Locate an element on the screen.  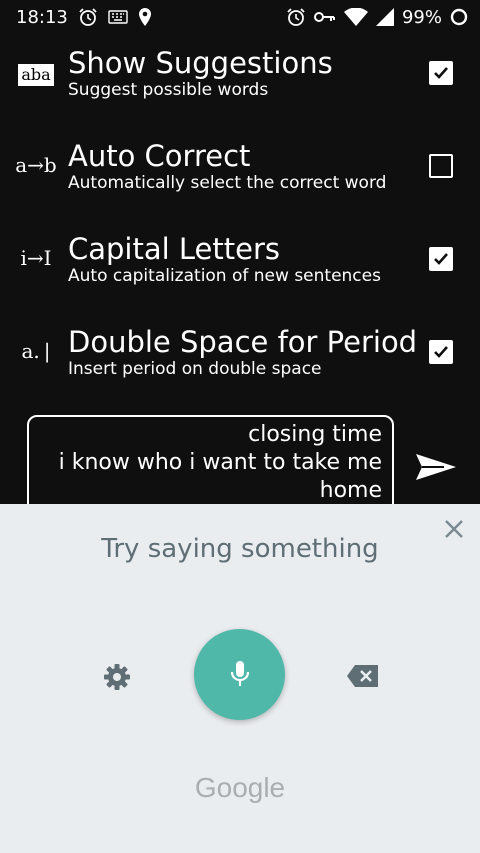
show-suggestions-checkbox is located at coordinates (441, 73).